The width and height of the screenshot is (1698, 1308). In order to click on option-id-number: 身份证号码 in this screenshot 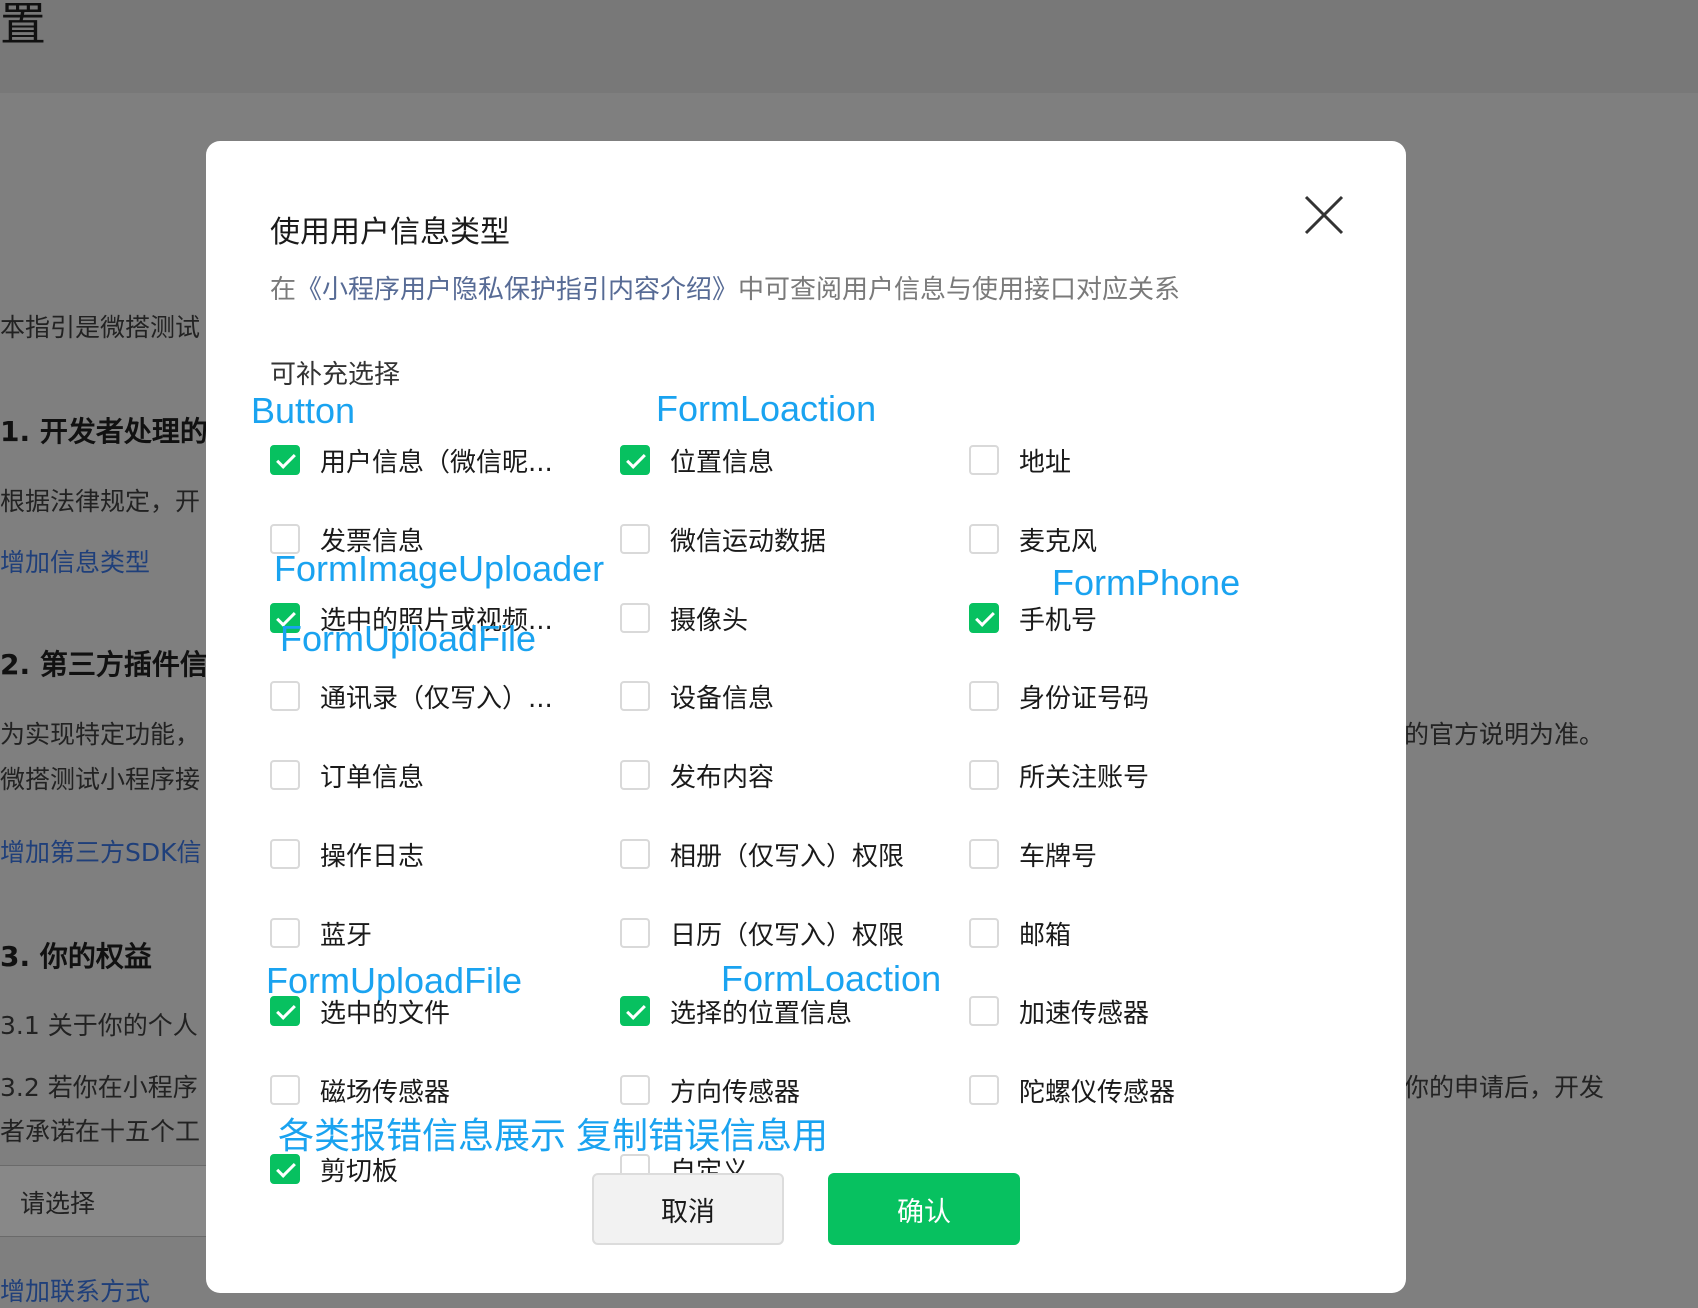, I will do `click(1059, 696)`.